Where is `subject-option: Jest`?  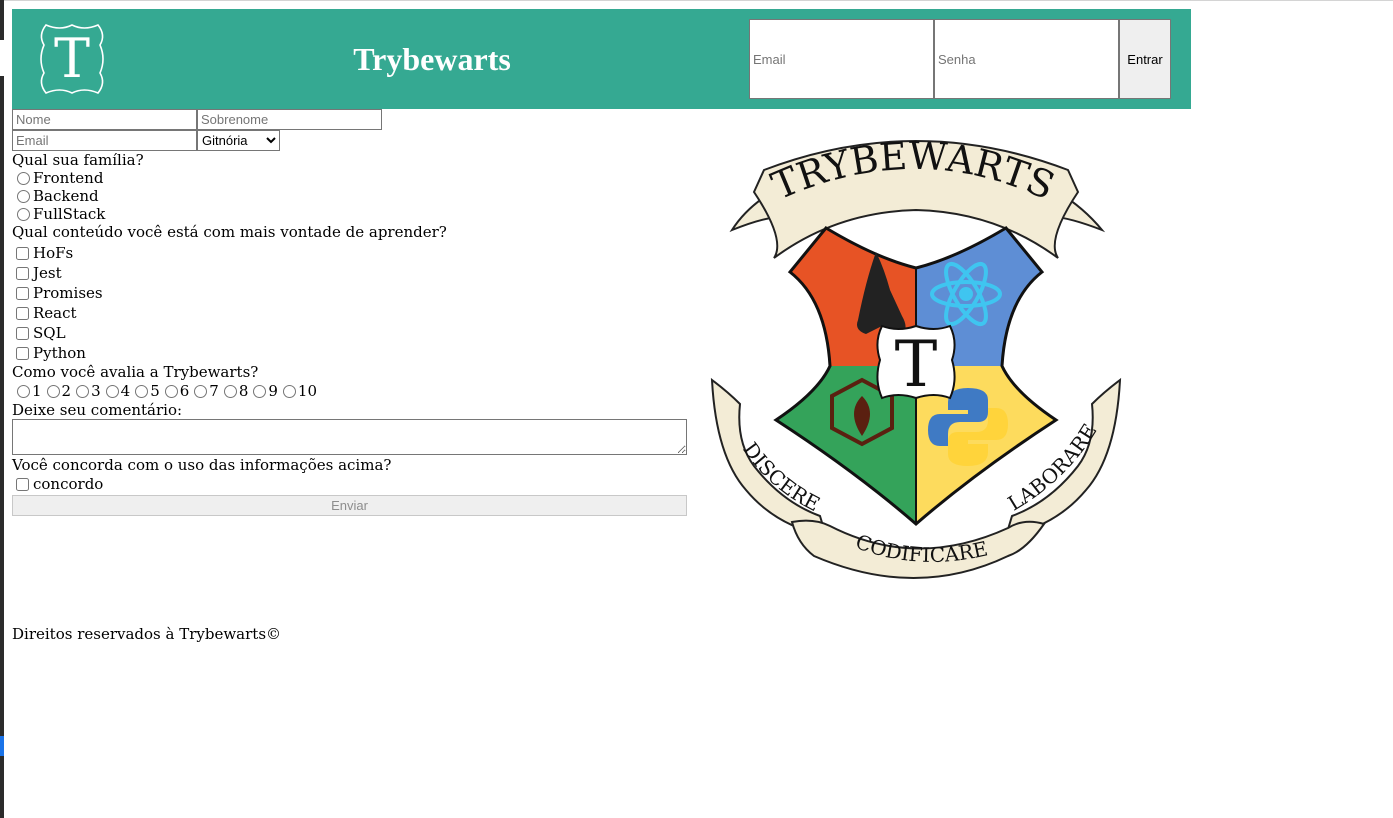
subject-option: Jest is located at coordinates (350, 273).